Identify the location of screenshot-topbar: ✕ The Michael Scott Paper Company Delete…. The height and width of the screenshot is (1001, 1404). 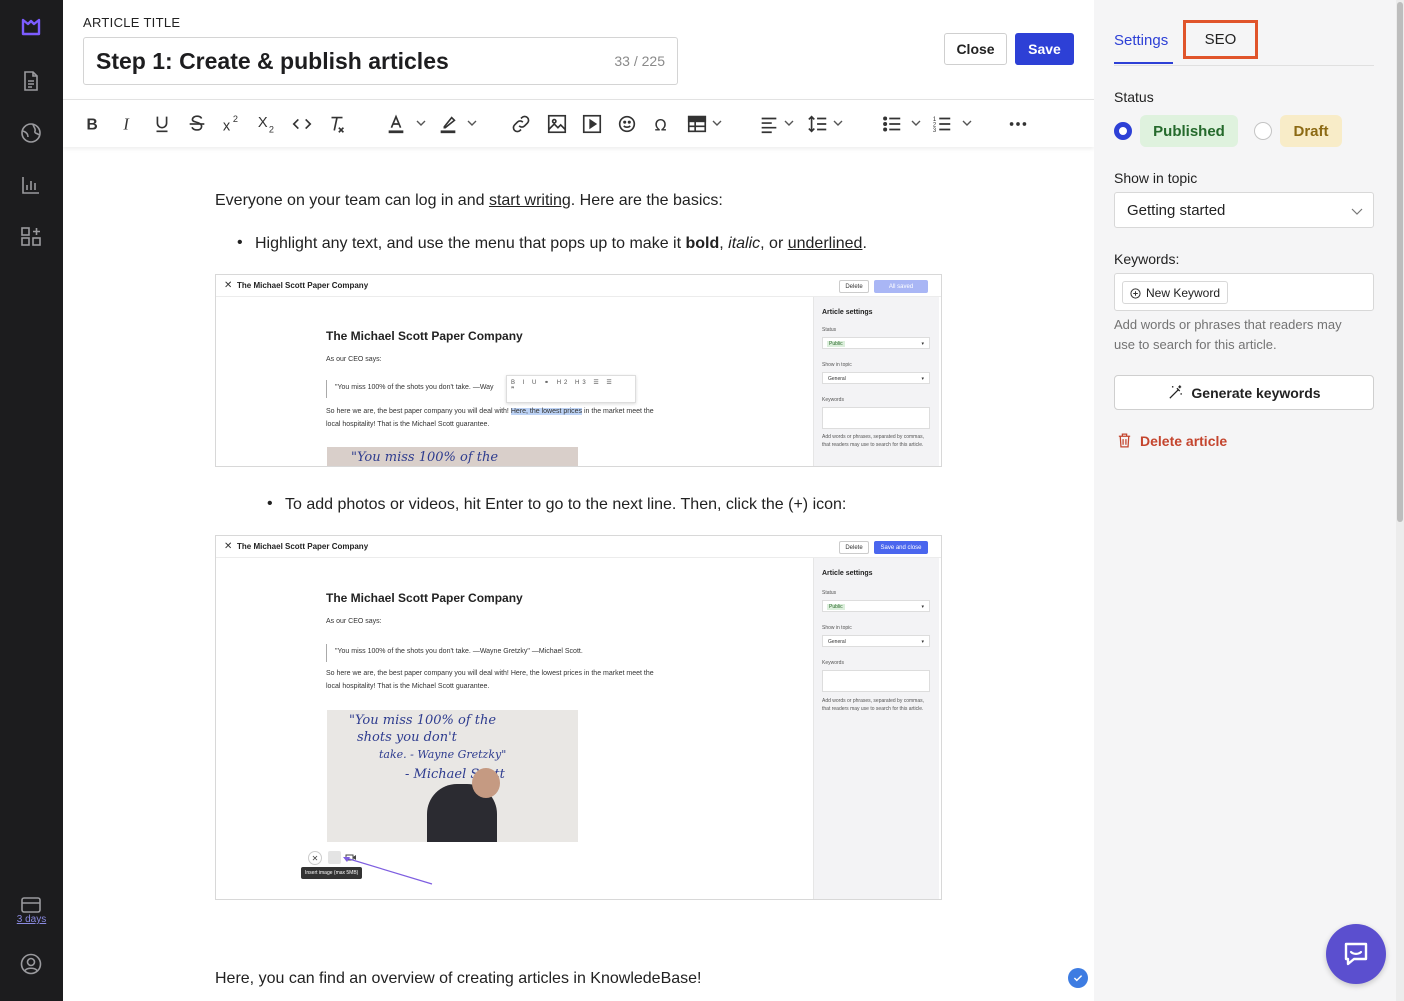
(578, 286).